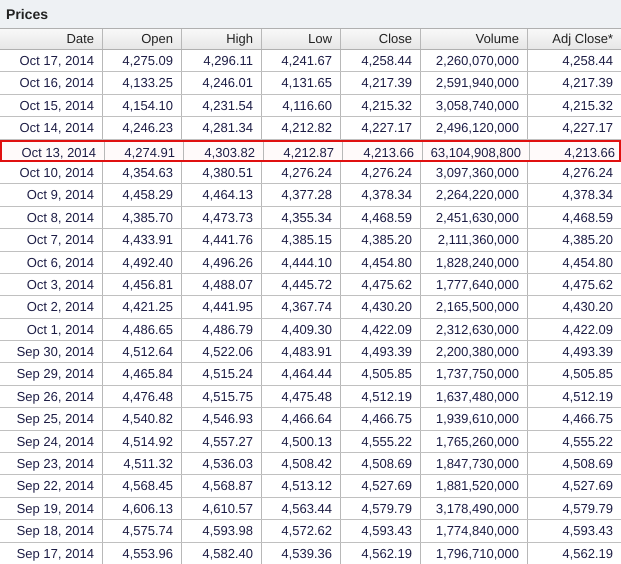  I want to click on table-cell-text: 4,508.69, so click(587, 464).